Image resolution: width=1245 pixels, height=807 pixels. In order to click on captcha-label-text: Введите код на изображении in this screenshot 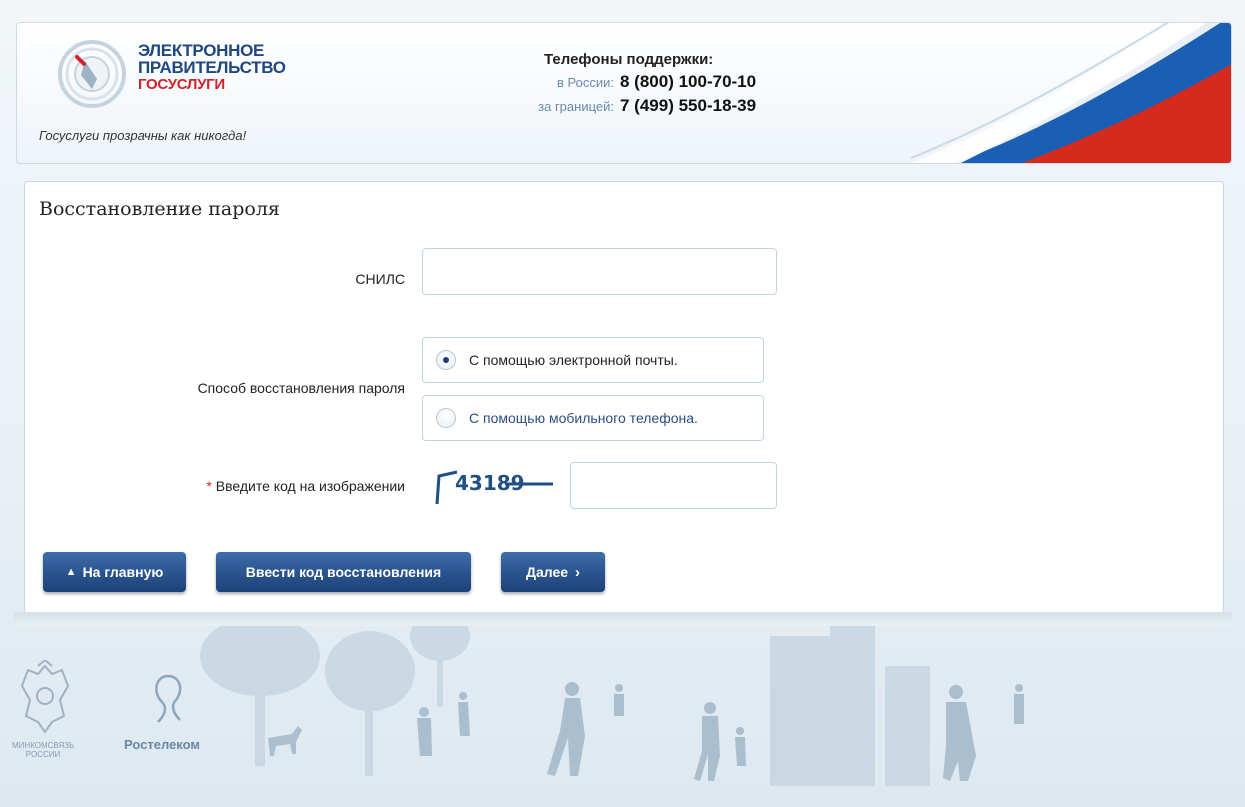, I will do `click(310, 486)`.